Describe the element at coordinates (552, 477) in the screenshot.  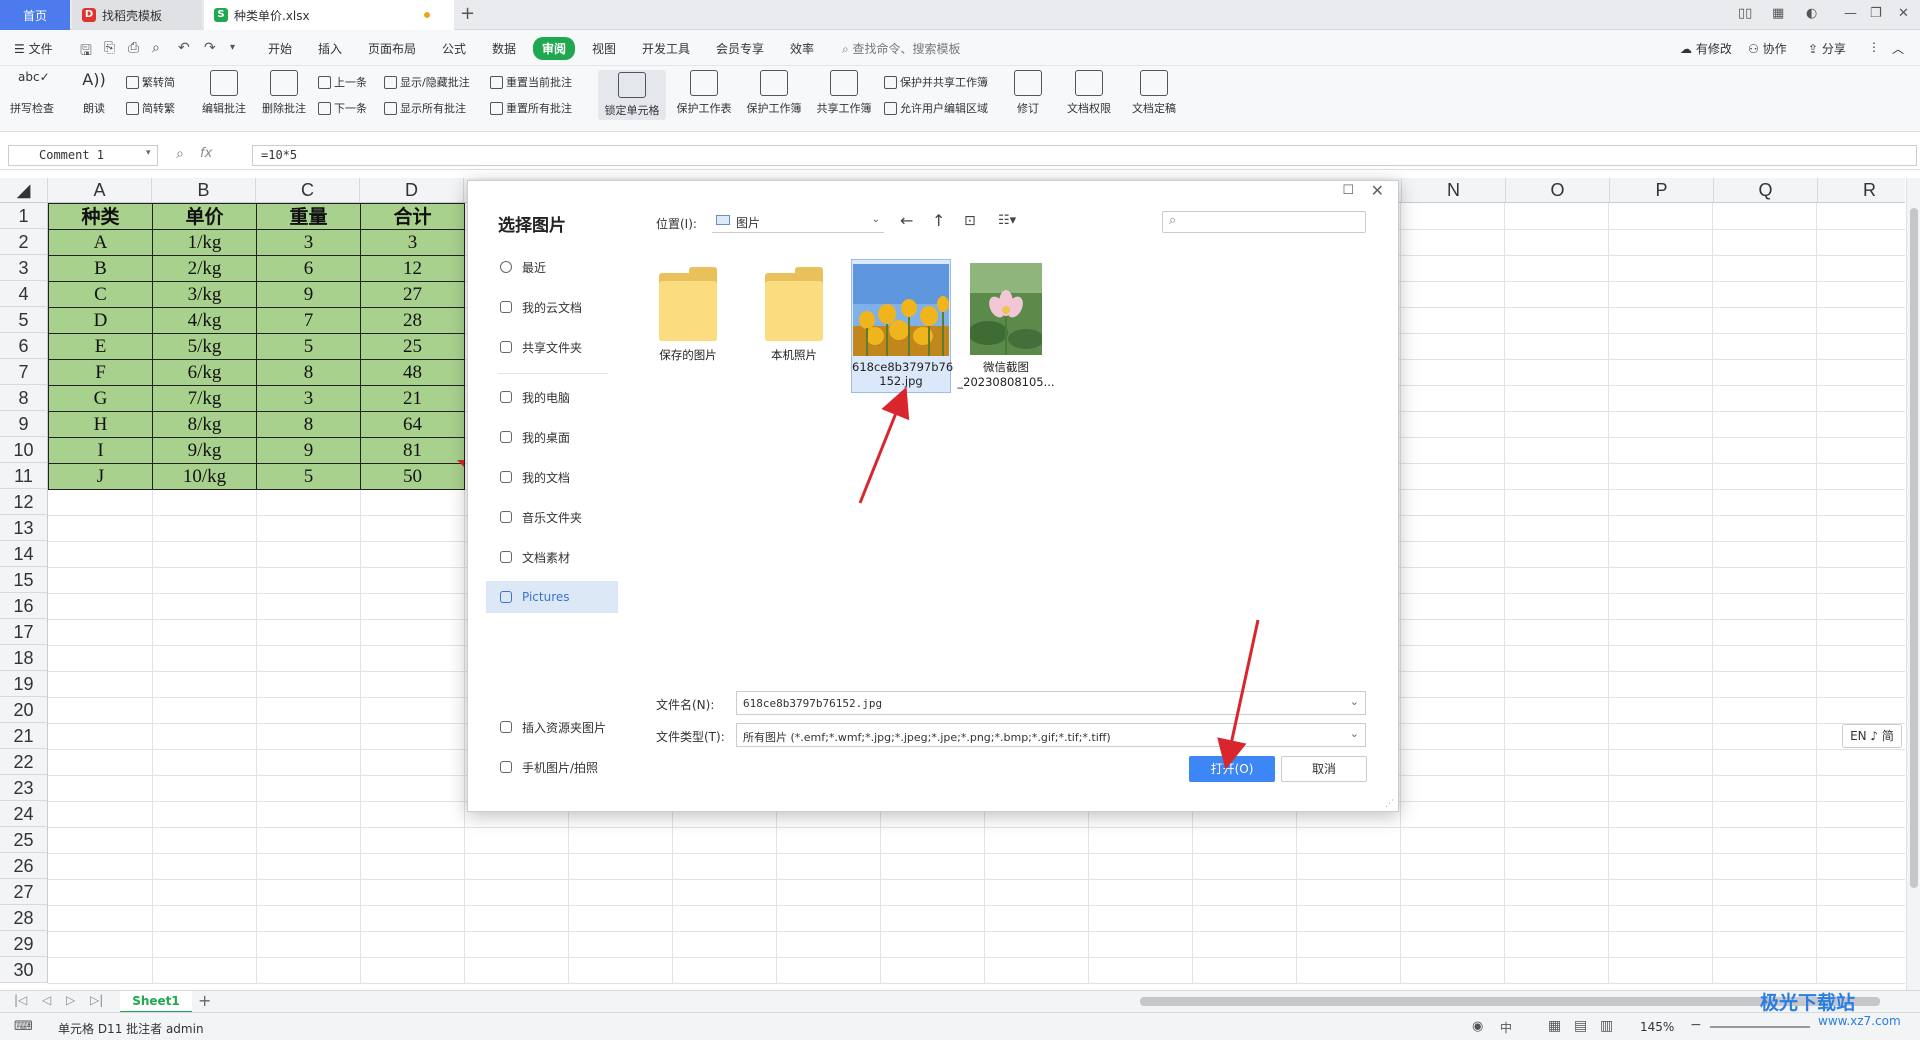
I see `sidebar-item-my-documents: 我的文档` at that location.